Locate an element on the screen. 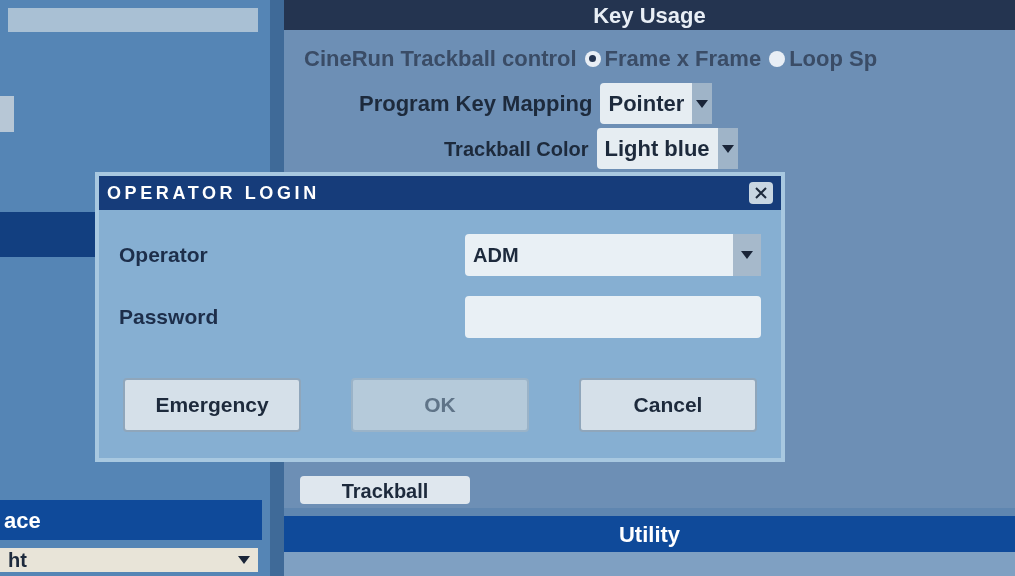 The height and width of the screenshot is (576, 1015). close-button is located at coordinates (761, 193).